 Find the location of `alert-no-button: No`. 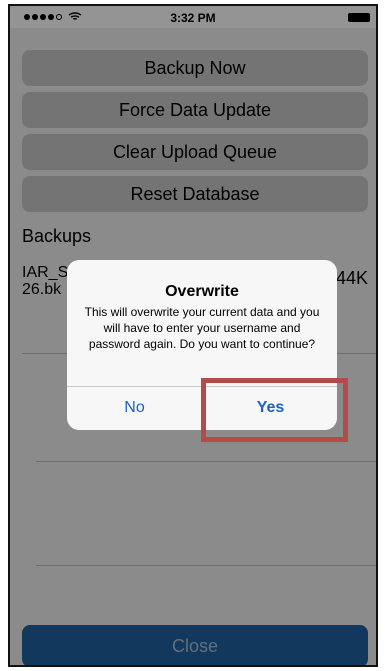

alert-no-button: No is located at coordinates (134, 408).